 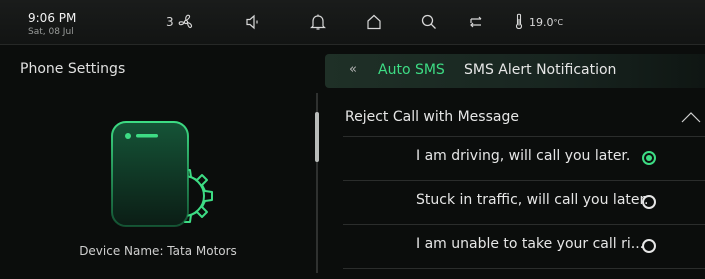 I want to click on thermometer-icon, so click(x=519, y=21).